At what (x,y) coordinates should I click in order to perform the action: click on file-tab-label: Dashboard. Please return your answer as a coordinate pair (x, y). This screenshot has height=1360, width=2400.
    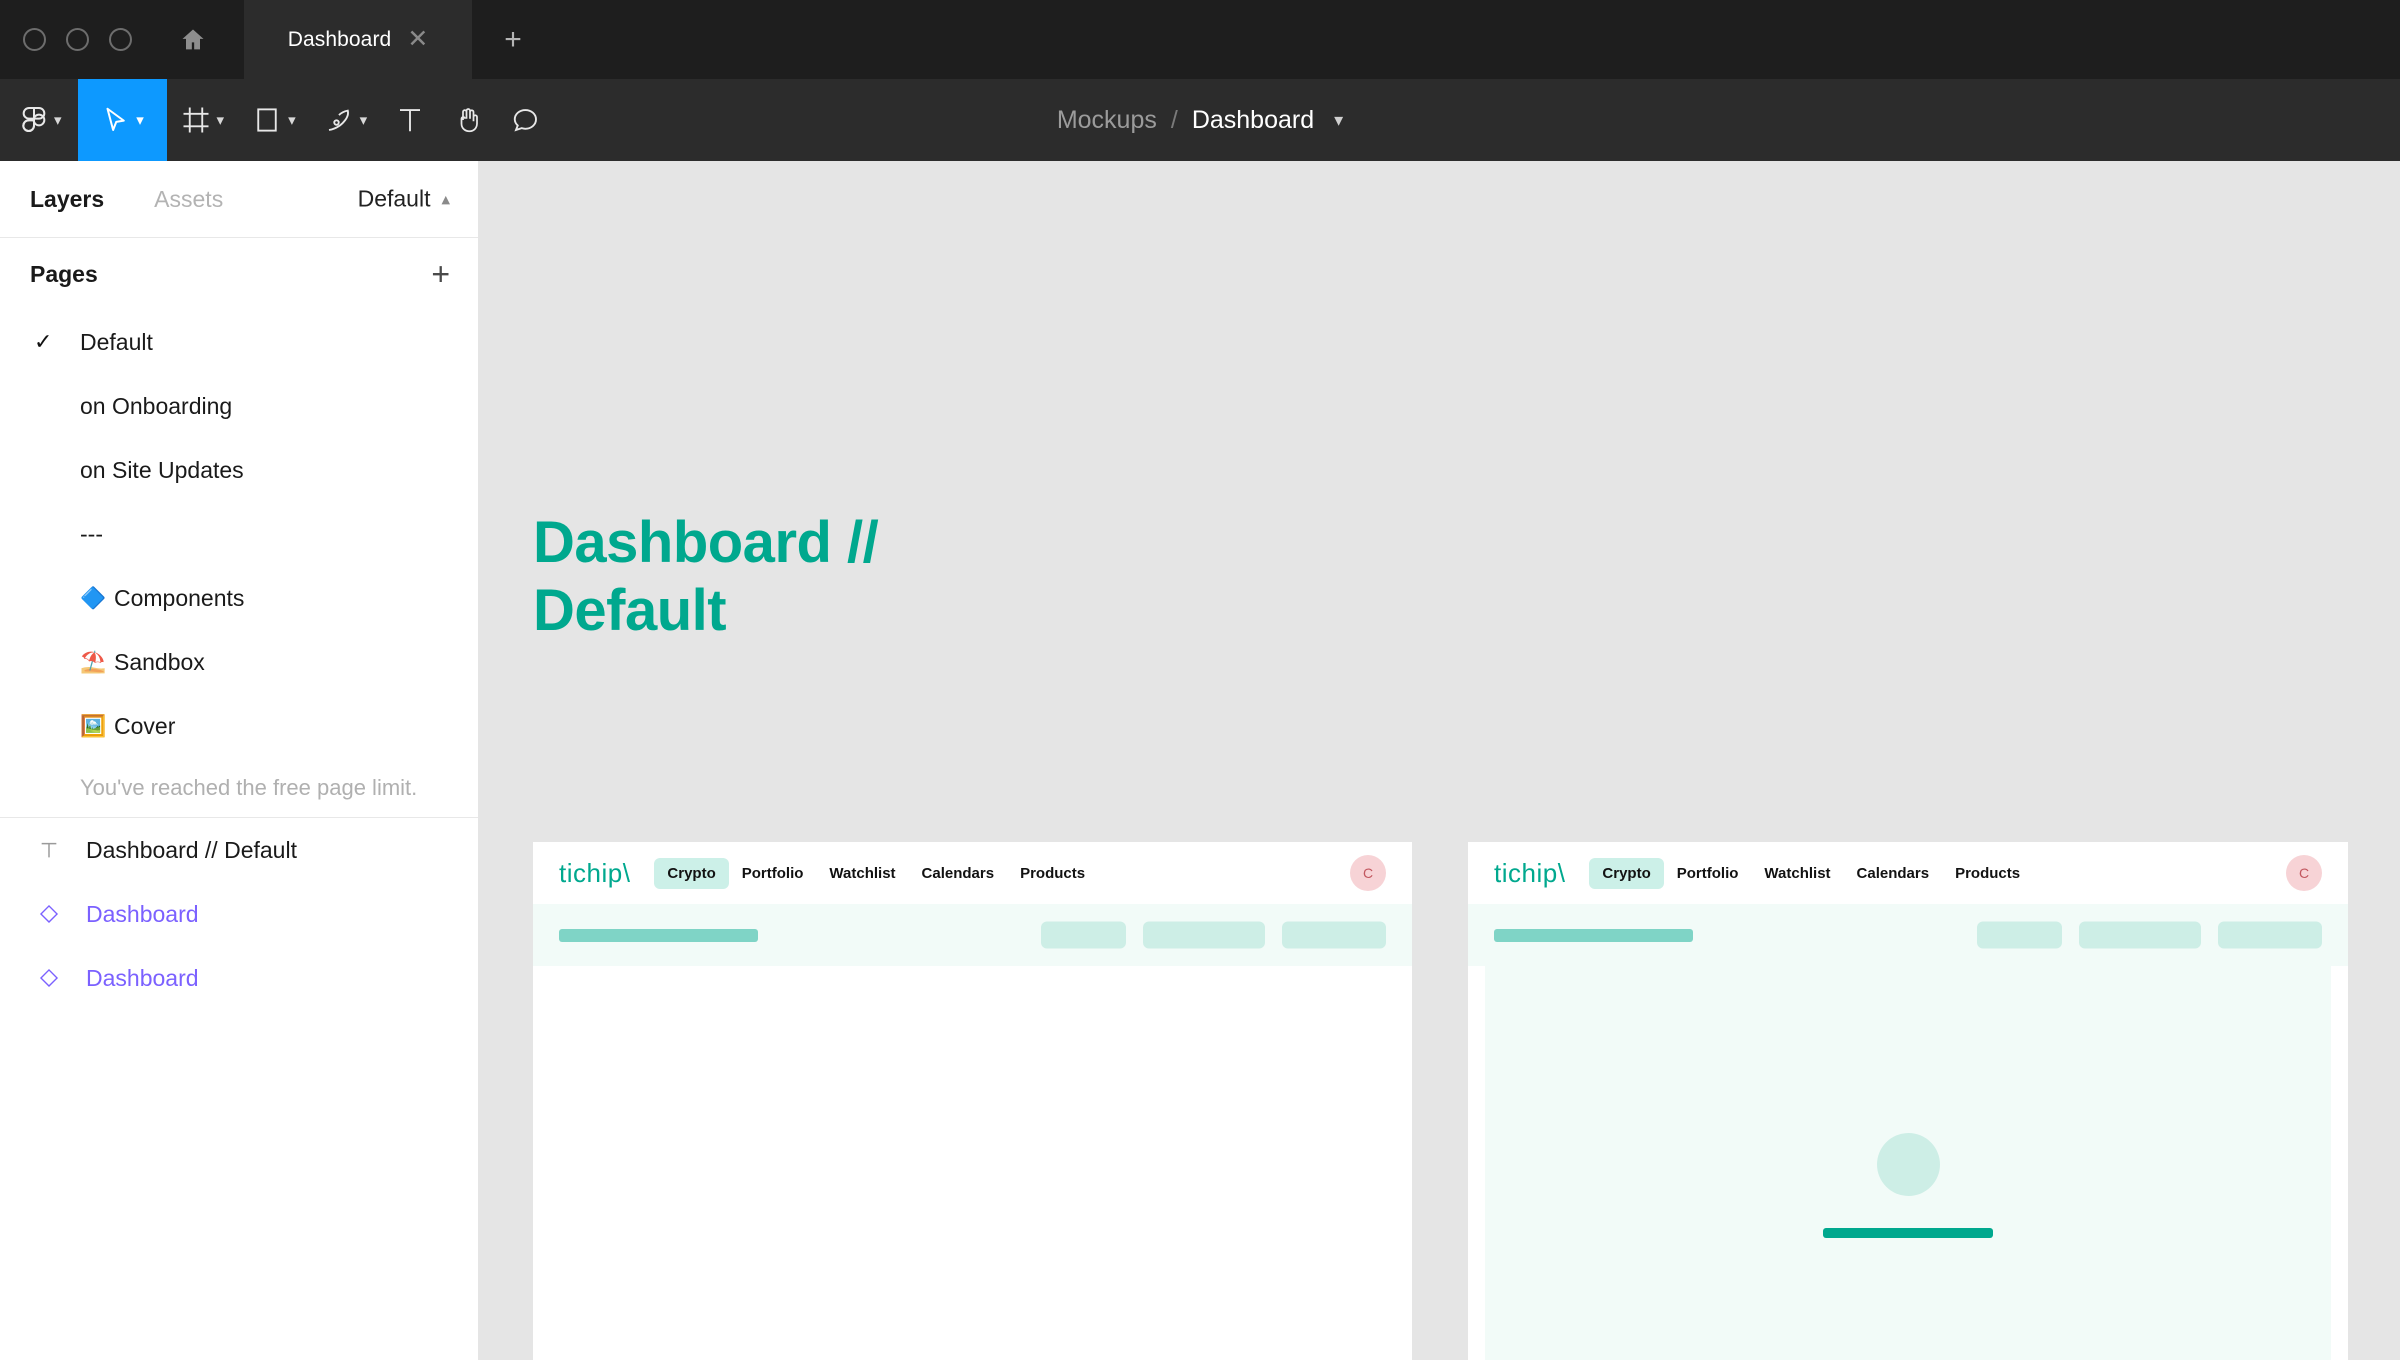
    Looking at the image, I should click on (339, 39).